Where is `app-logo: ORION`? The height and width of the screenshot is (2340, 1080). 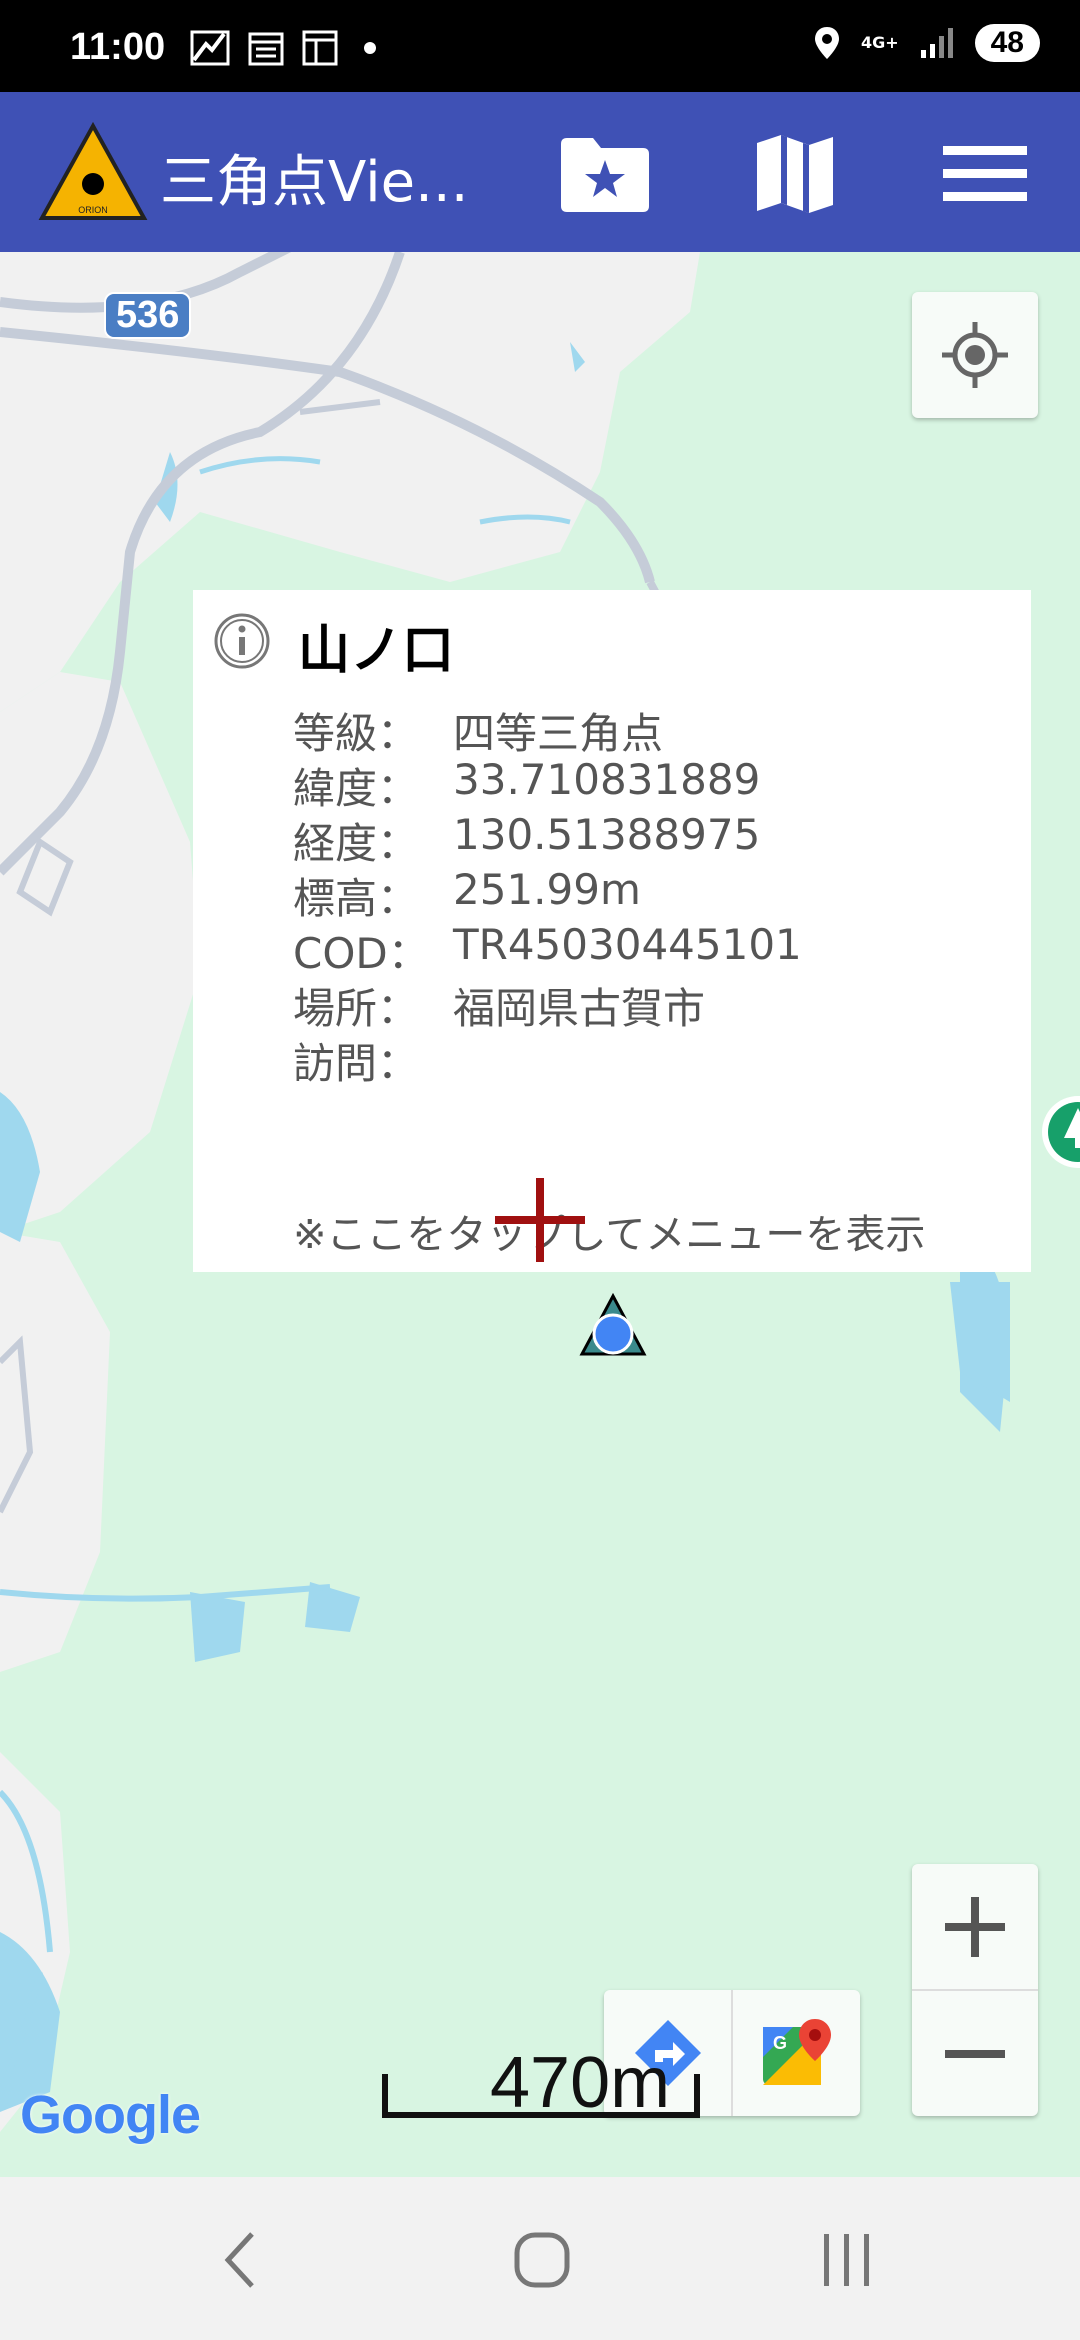 app-logo: ORION is located at coordinates (93, 171).